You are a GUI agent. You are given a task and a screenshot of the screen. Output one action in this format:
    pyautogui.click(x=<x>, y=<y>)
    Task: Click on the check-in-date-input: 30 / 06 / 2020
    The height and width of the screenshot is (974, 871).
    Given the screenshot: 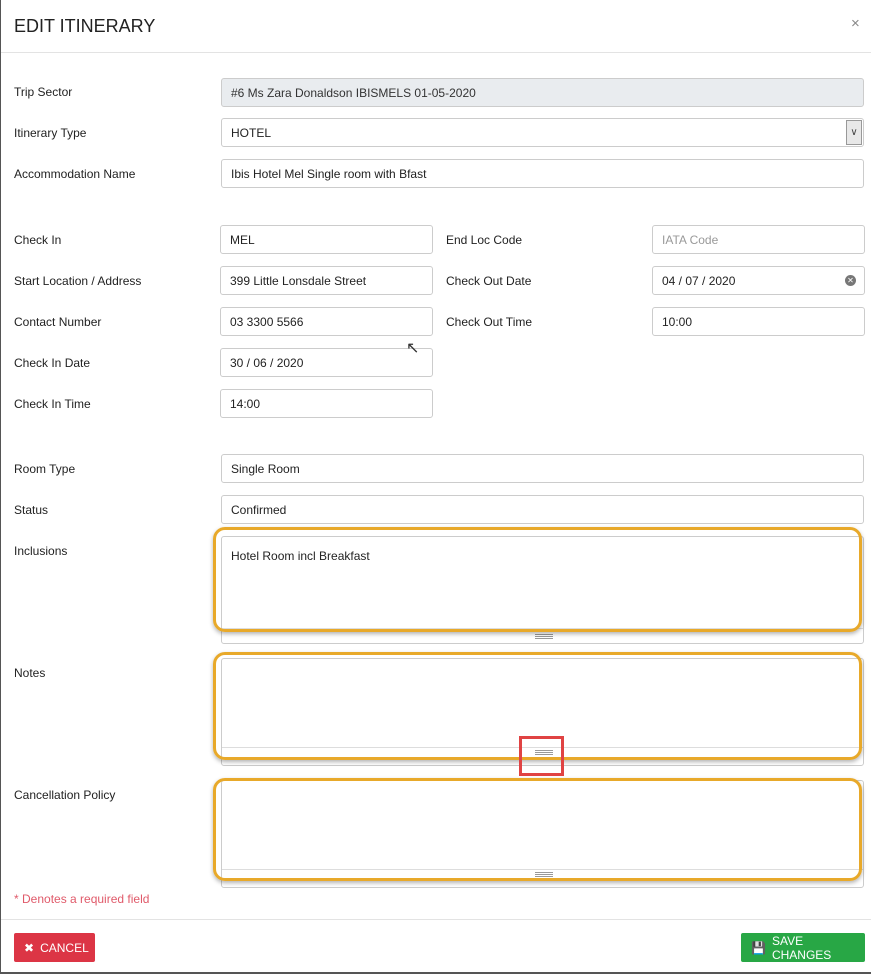 What is the action you would take?
    pyautogui.click(x=326, y=362)
    